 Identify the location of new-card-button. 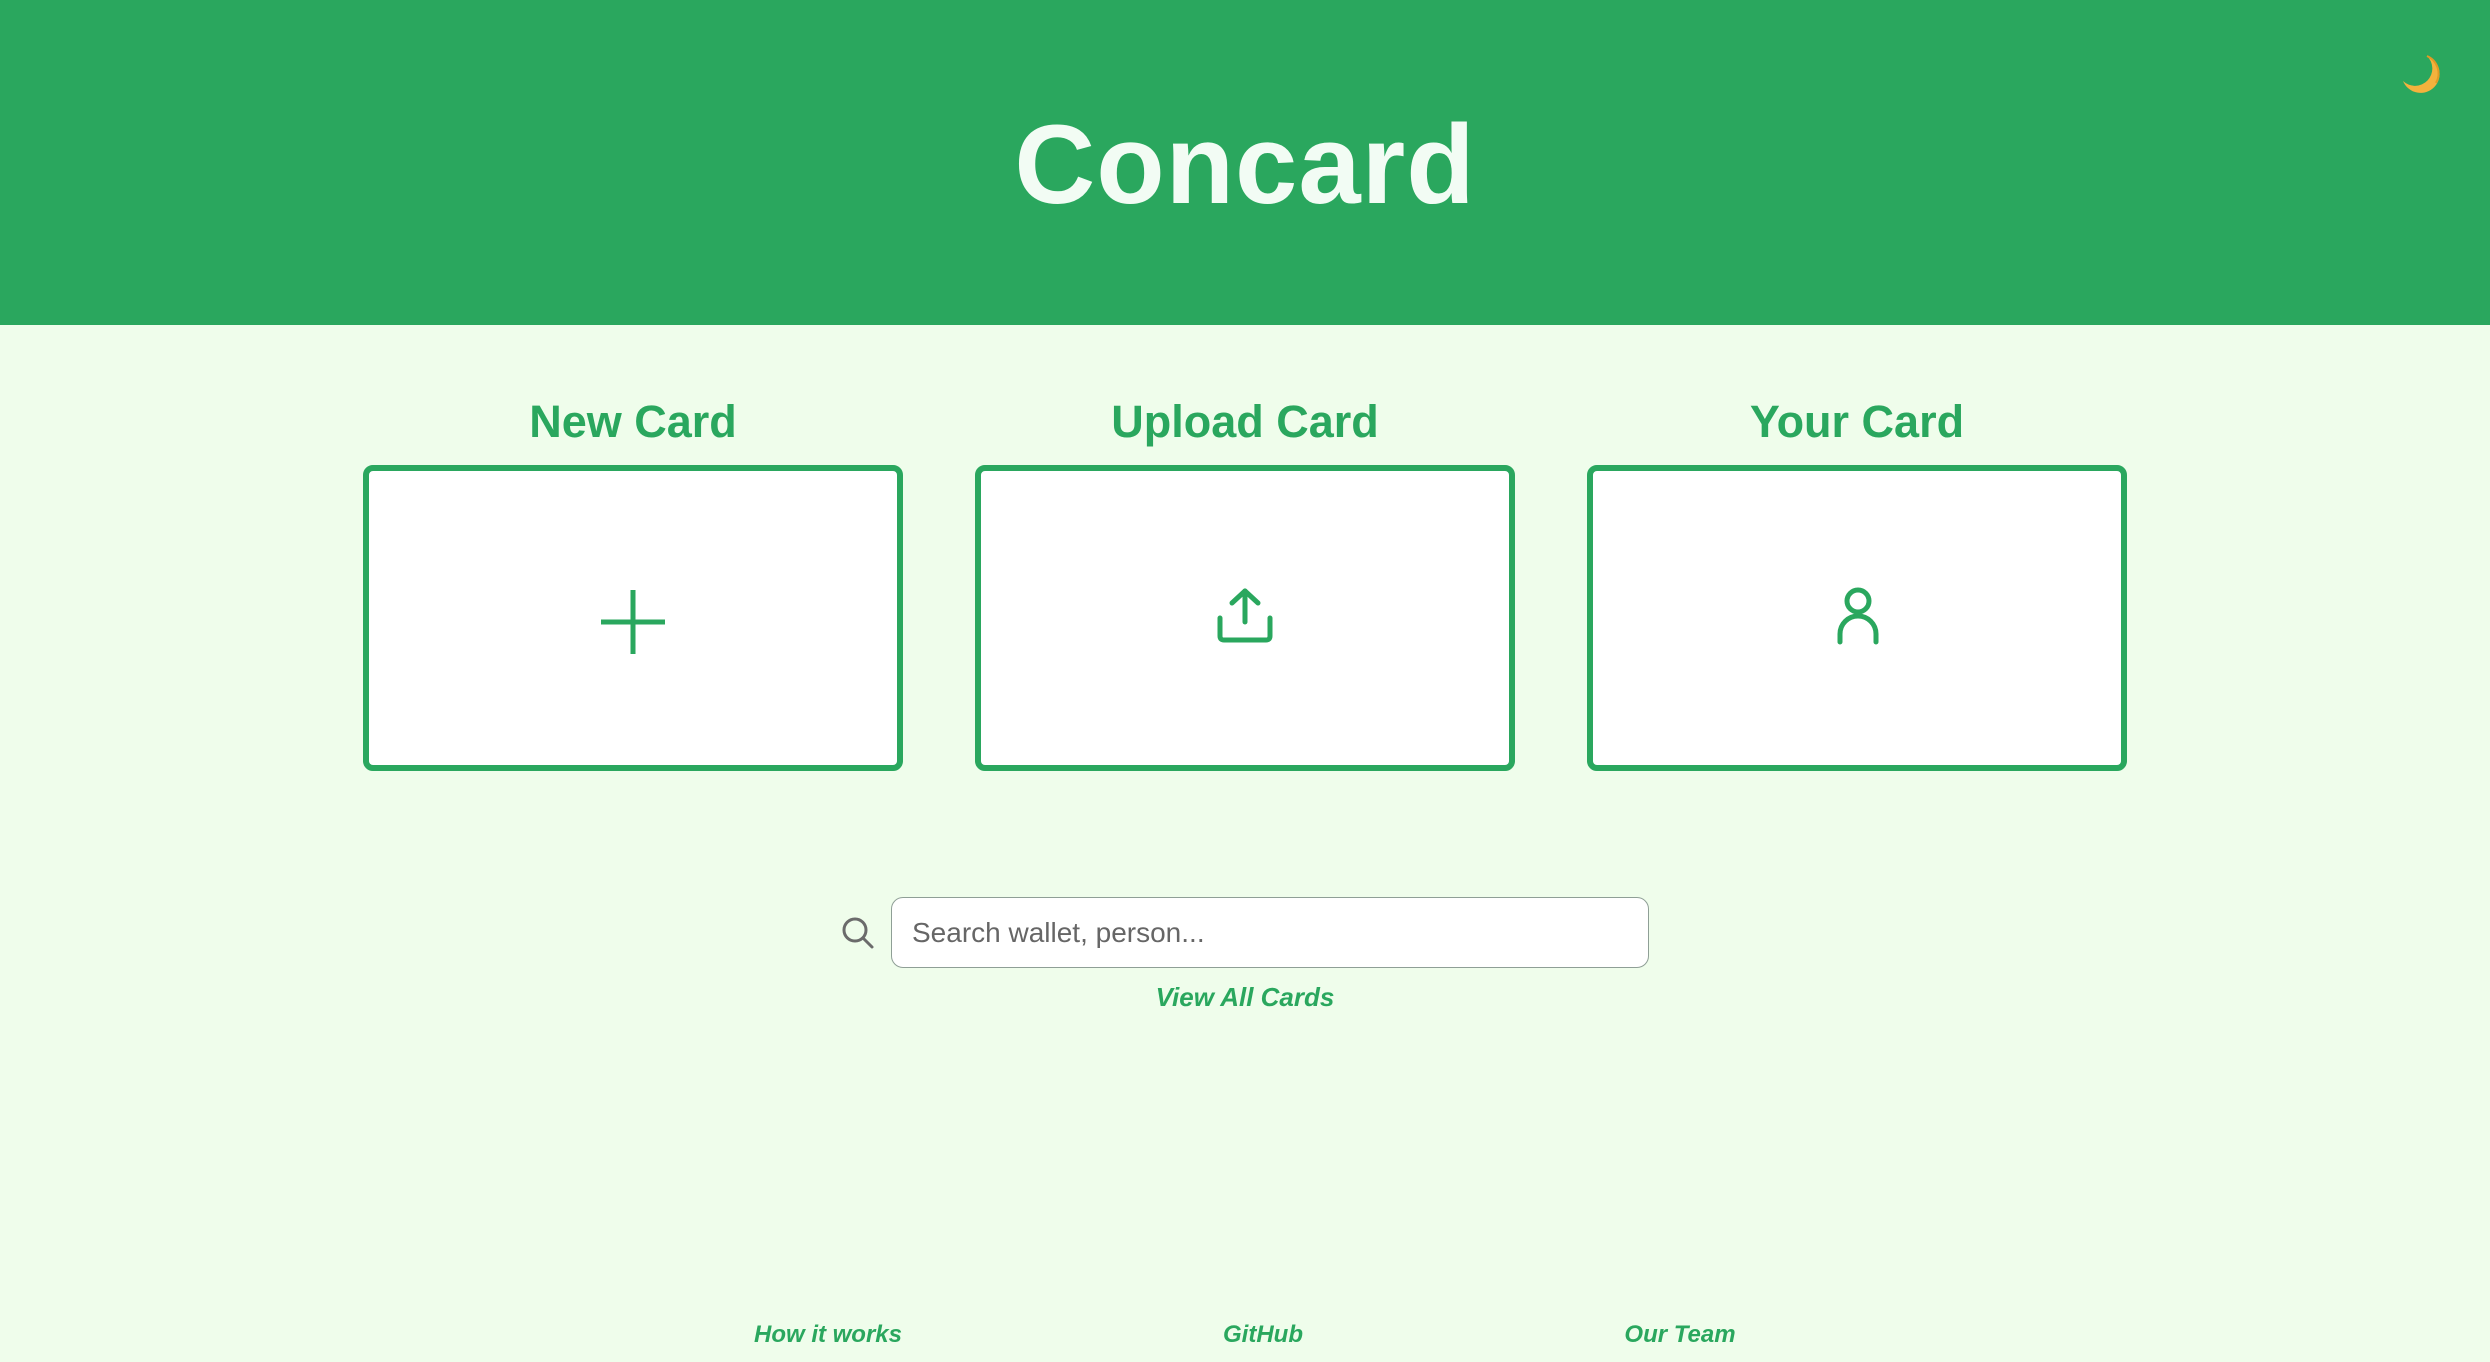
(633, 618).